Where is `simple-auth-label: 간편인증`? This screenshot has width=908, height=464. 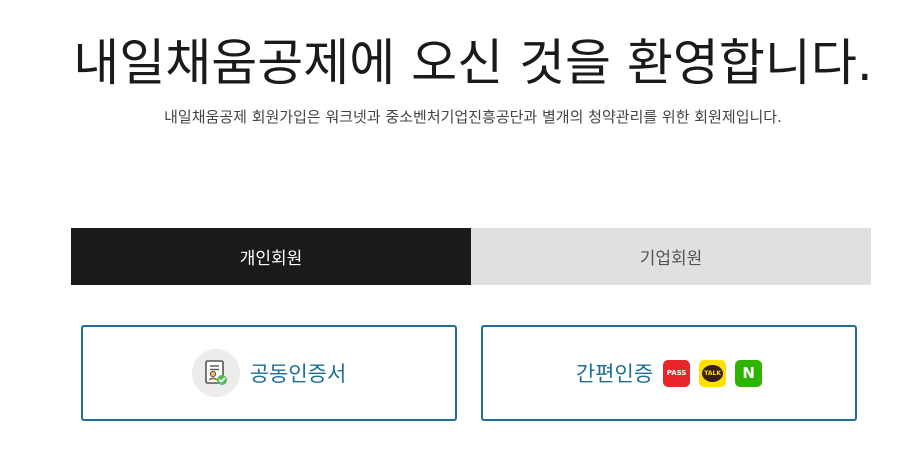
simple-auth-label: 간편인증 is located at coordinates (614, 374).